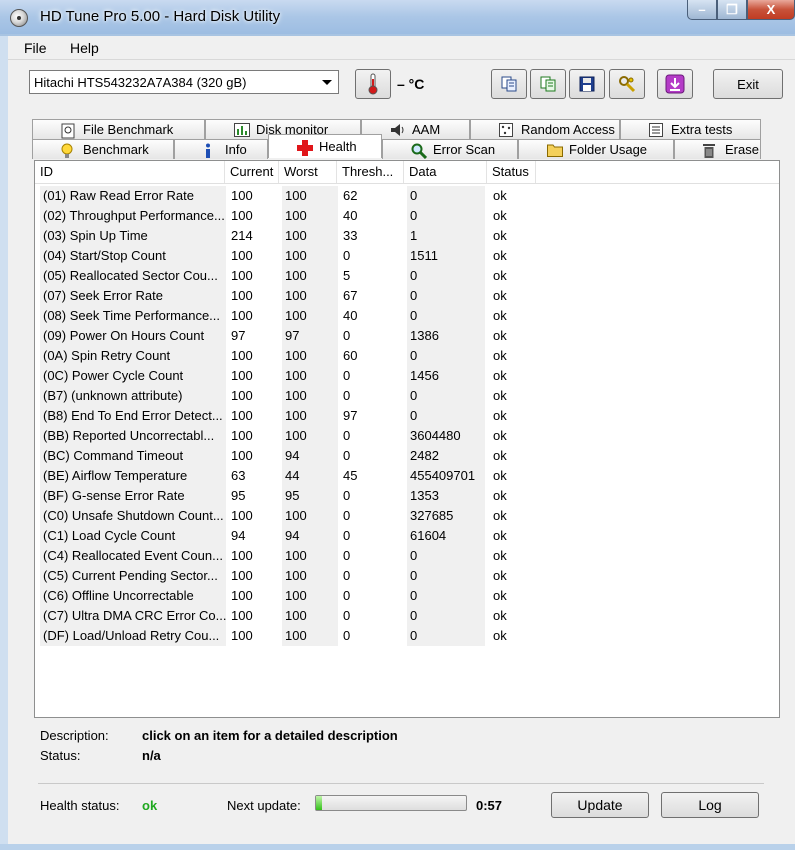  Describe the element at coordinates (310, 336) in the screenshot. I see `worst-cell: 97` at that location.